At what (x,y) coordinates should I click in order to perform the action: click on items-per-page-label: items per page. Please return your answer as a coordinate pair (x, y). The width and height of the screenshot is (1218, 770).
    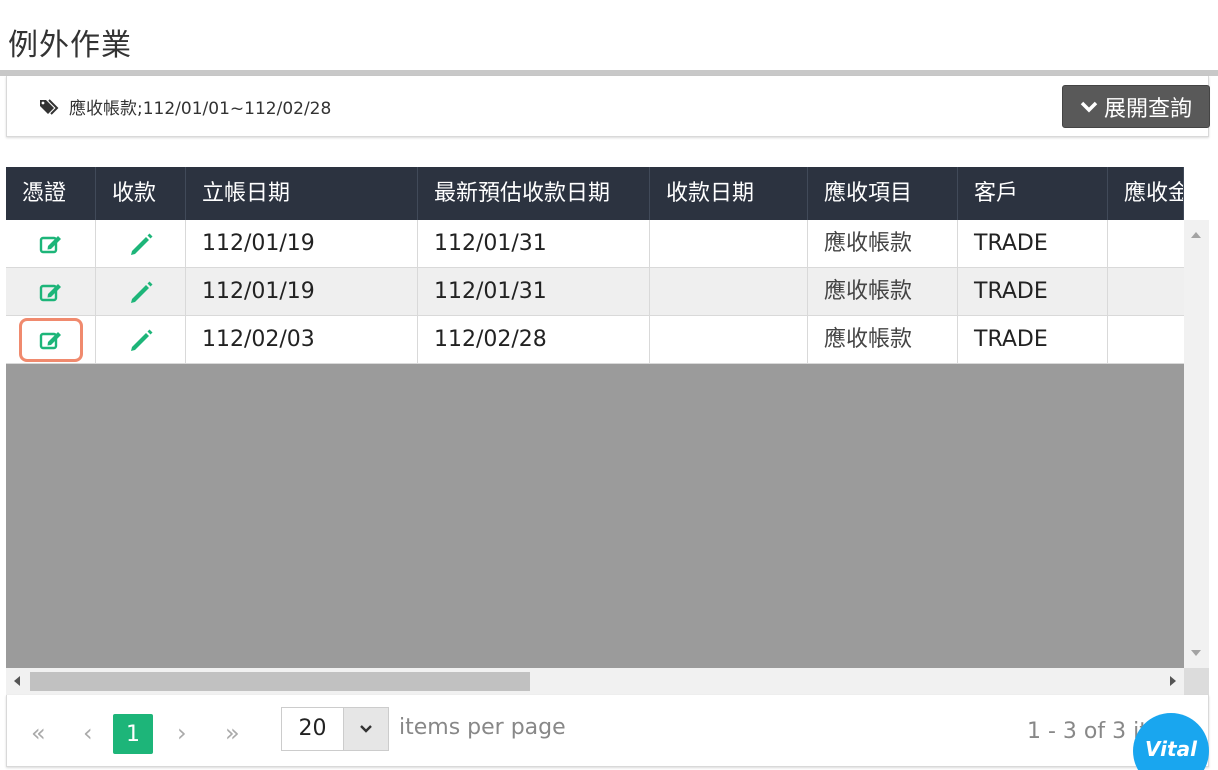
    Looking at the image, I should click on (482, 727).